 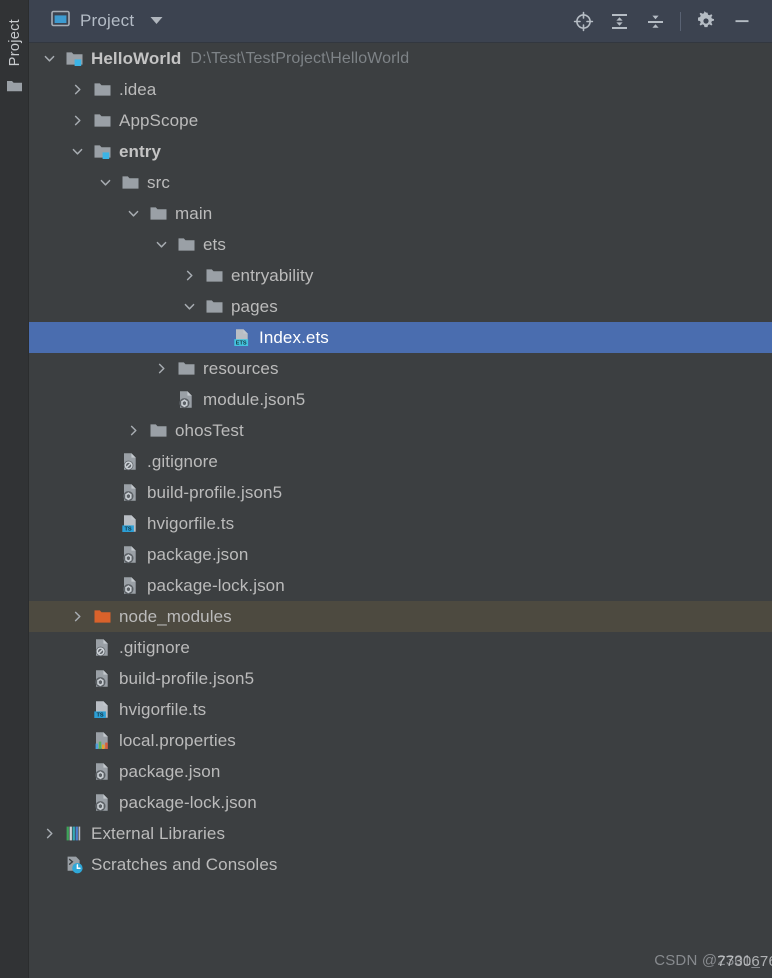 What do you see at coordinates (706, 21) in the screenshot?
I see `gear-icon` at bounding box center [706, 21].